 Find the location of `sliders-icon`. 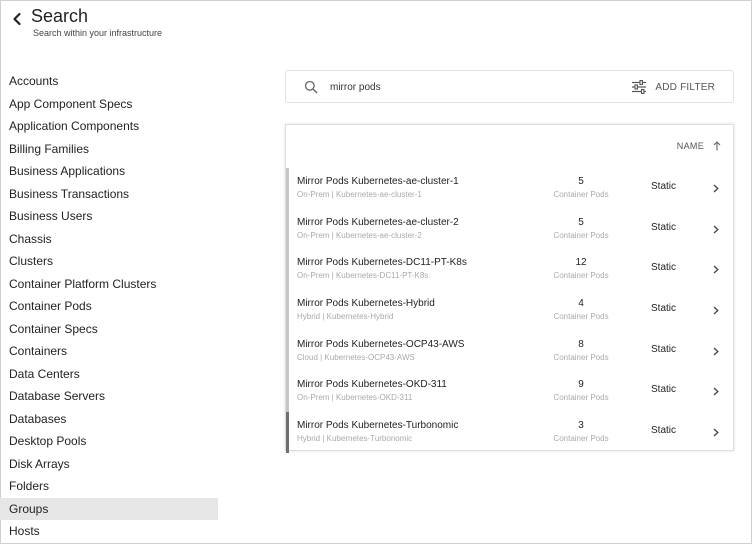

sliders-icon is located at coordinates (639, 87).